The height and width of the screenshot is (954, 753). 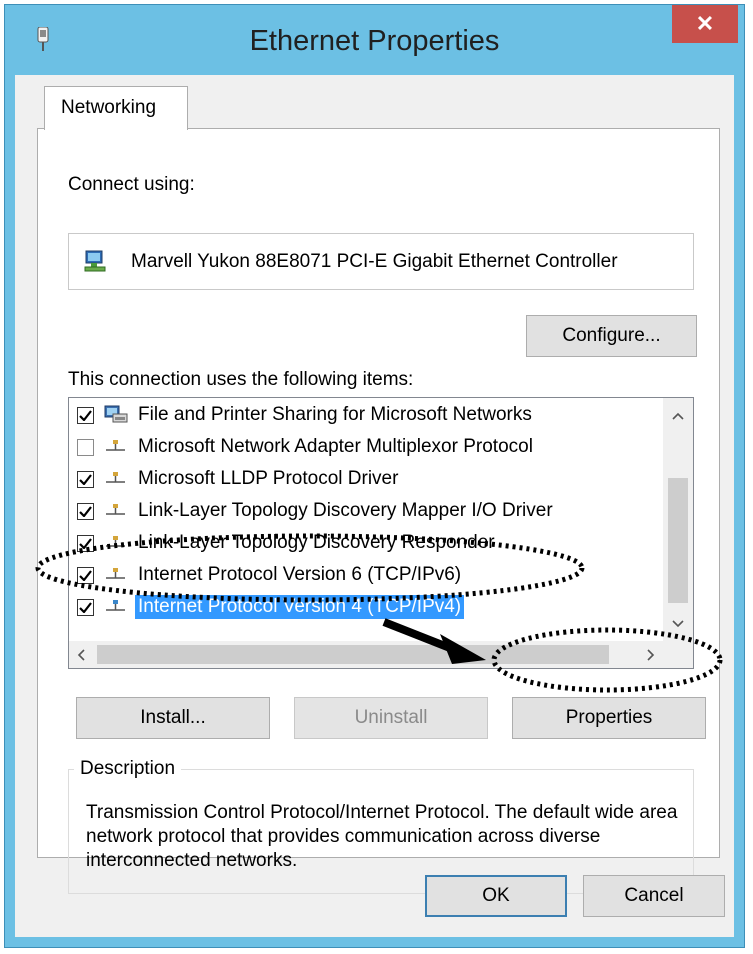 I want to click on list-item-selected: Internet Protocol Version 4 (TCP/IPv4), so click(x=271, y=607).